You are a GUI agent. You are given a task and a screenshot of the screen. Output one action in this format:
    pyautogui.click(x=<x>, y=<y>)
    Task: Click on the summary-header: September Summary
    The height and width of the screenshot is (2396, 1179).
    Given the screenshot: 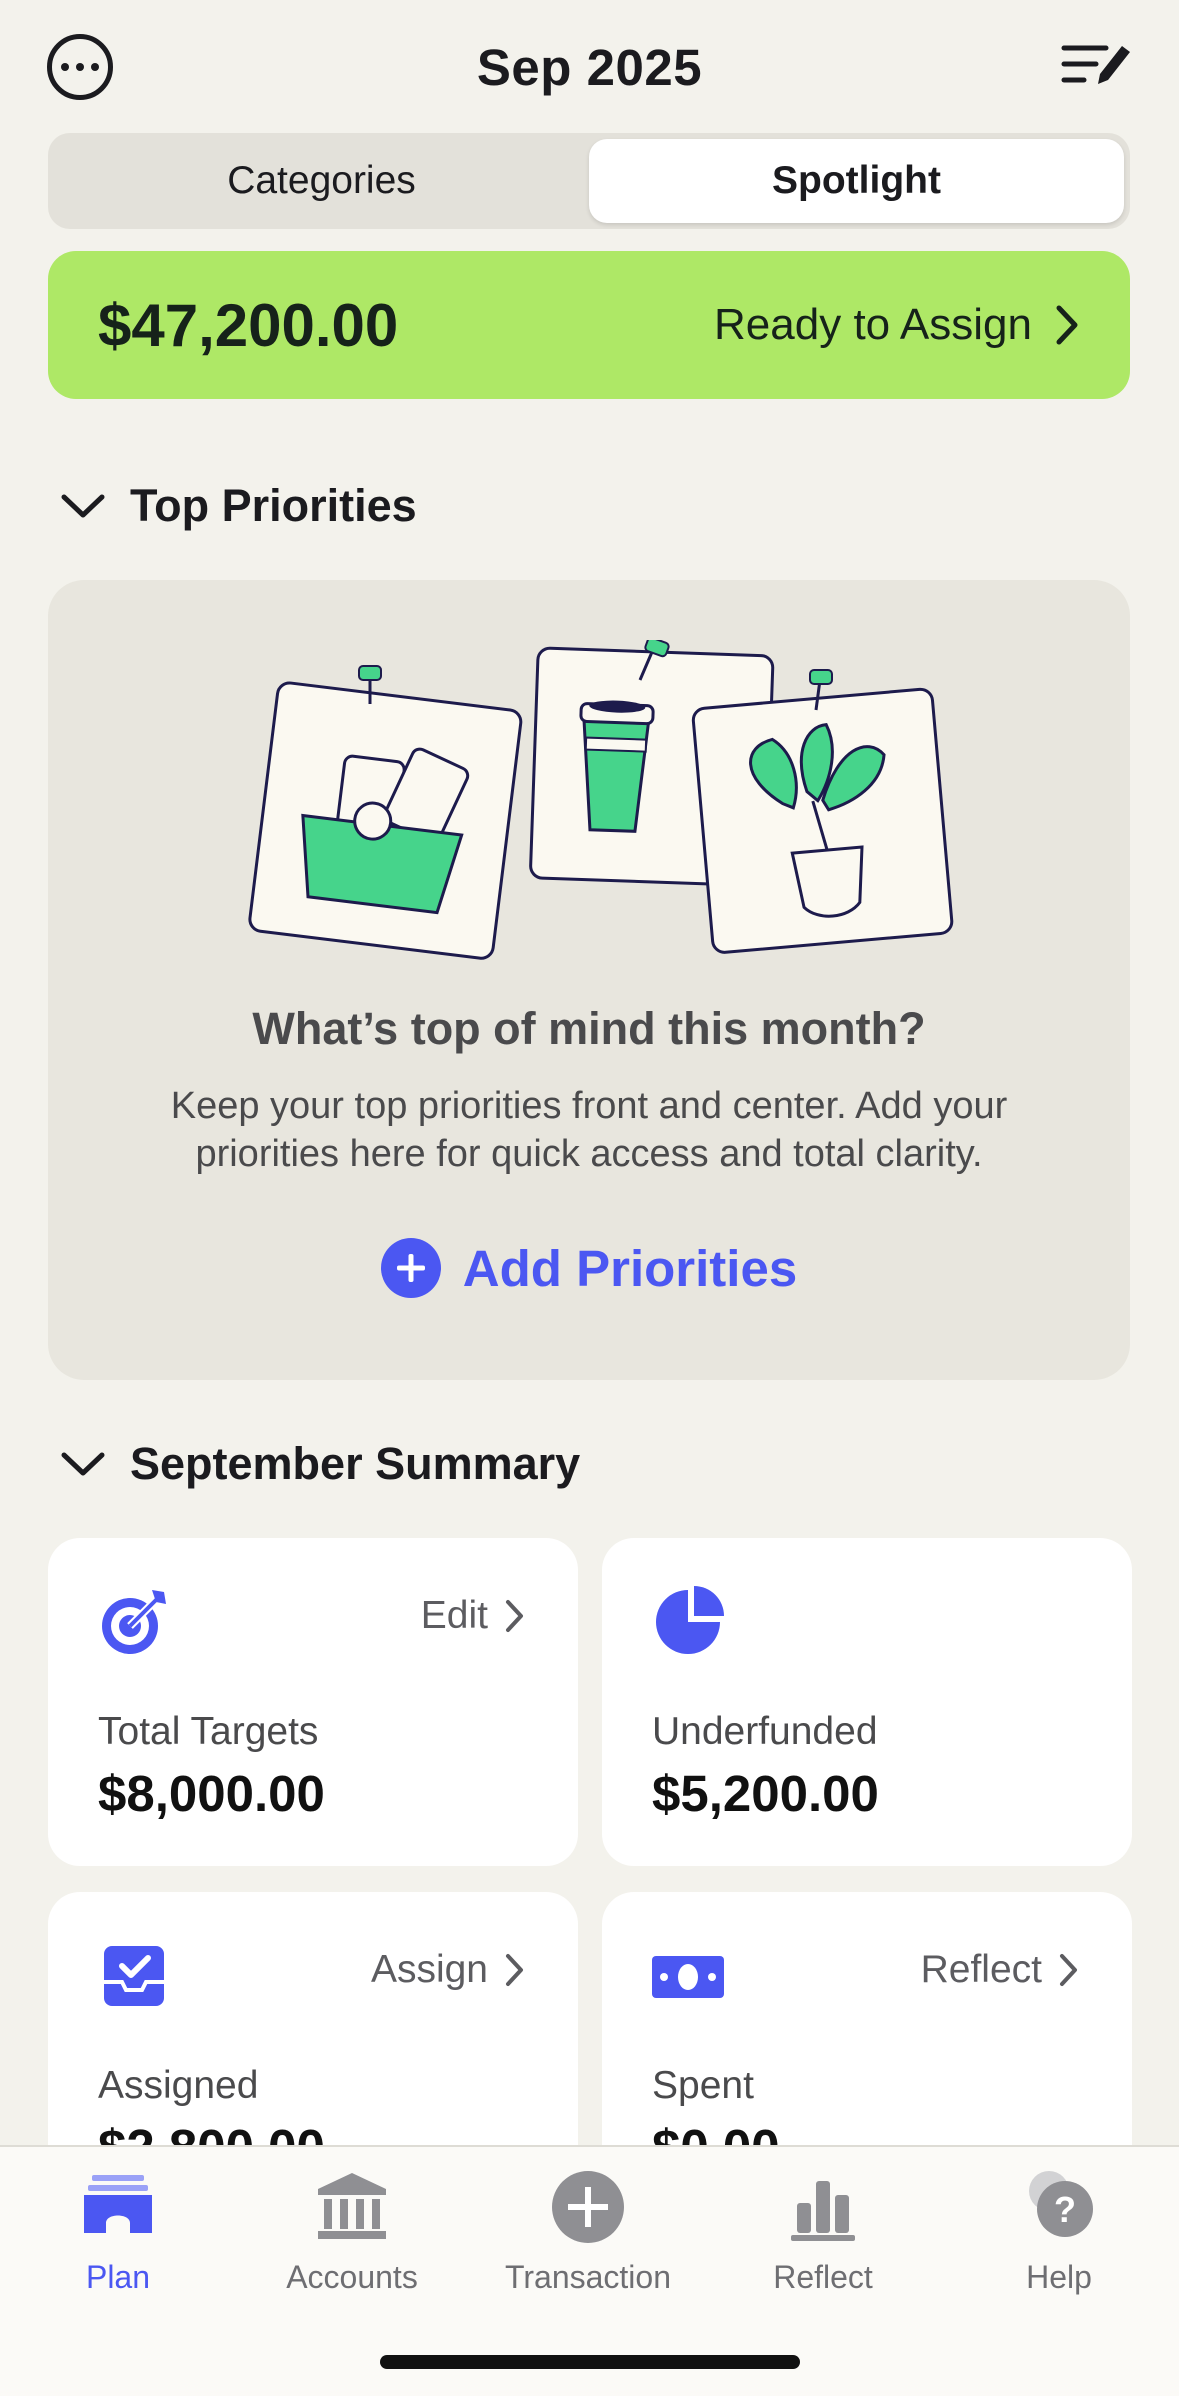 What is the action you would take?
    pyautogui.click(x=320, y=1464)
    